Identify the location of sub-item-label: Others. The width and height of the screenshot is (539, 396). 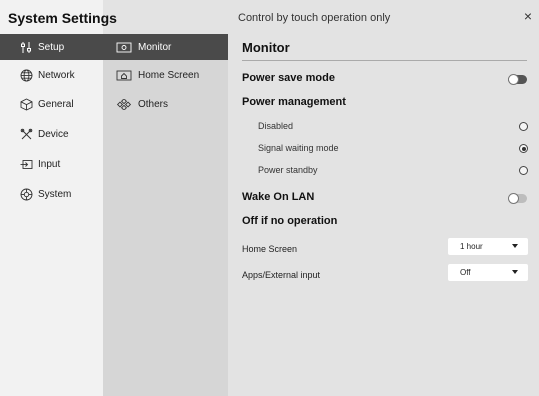
(153, 104).